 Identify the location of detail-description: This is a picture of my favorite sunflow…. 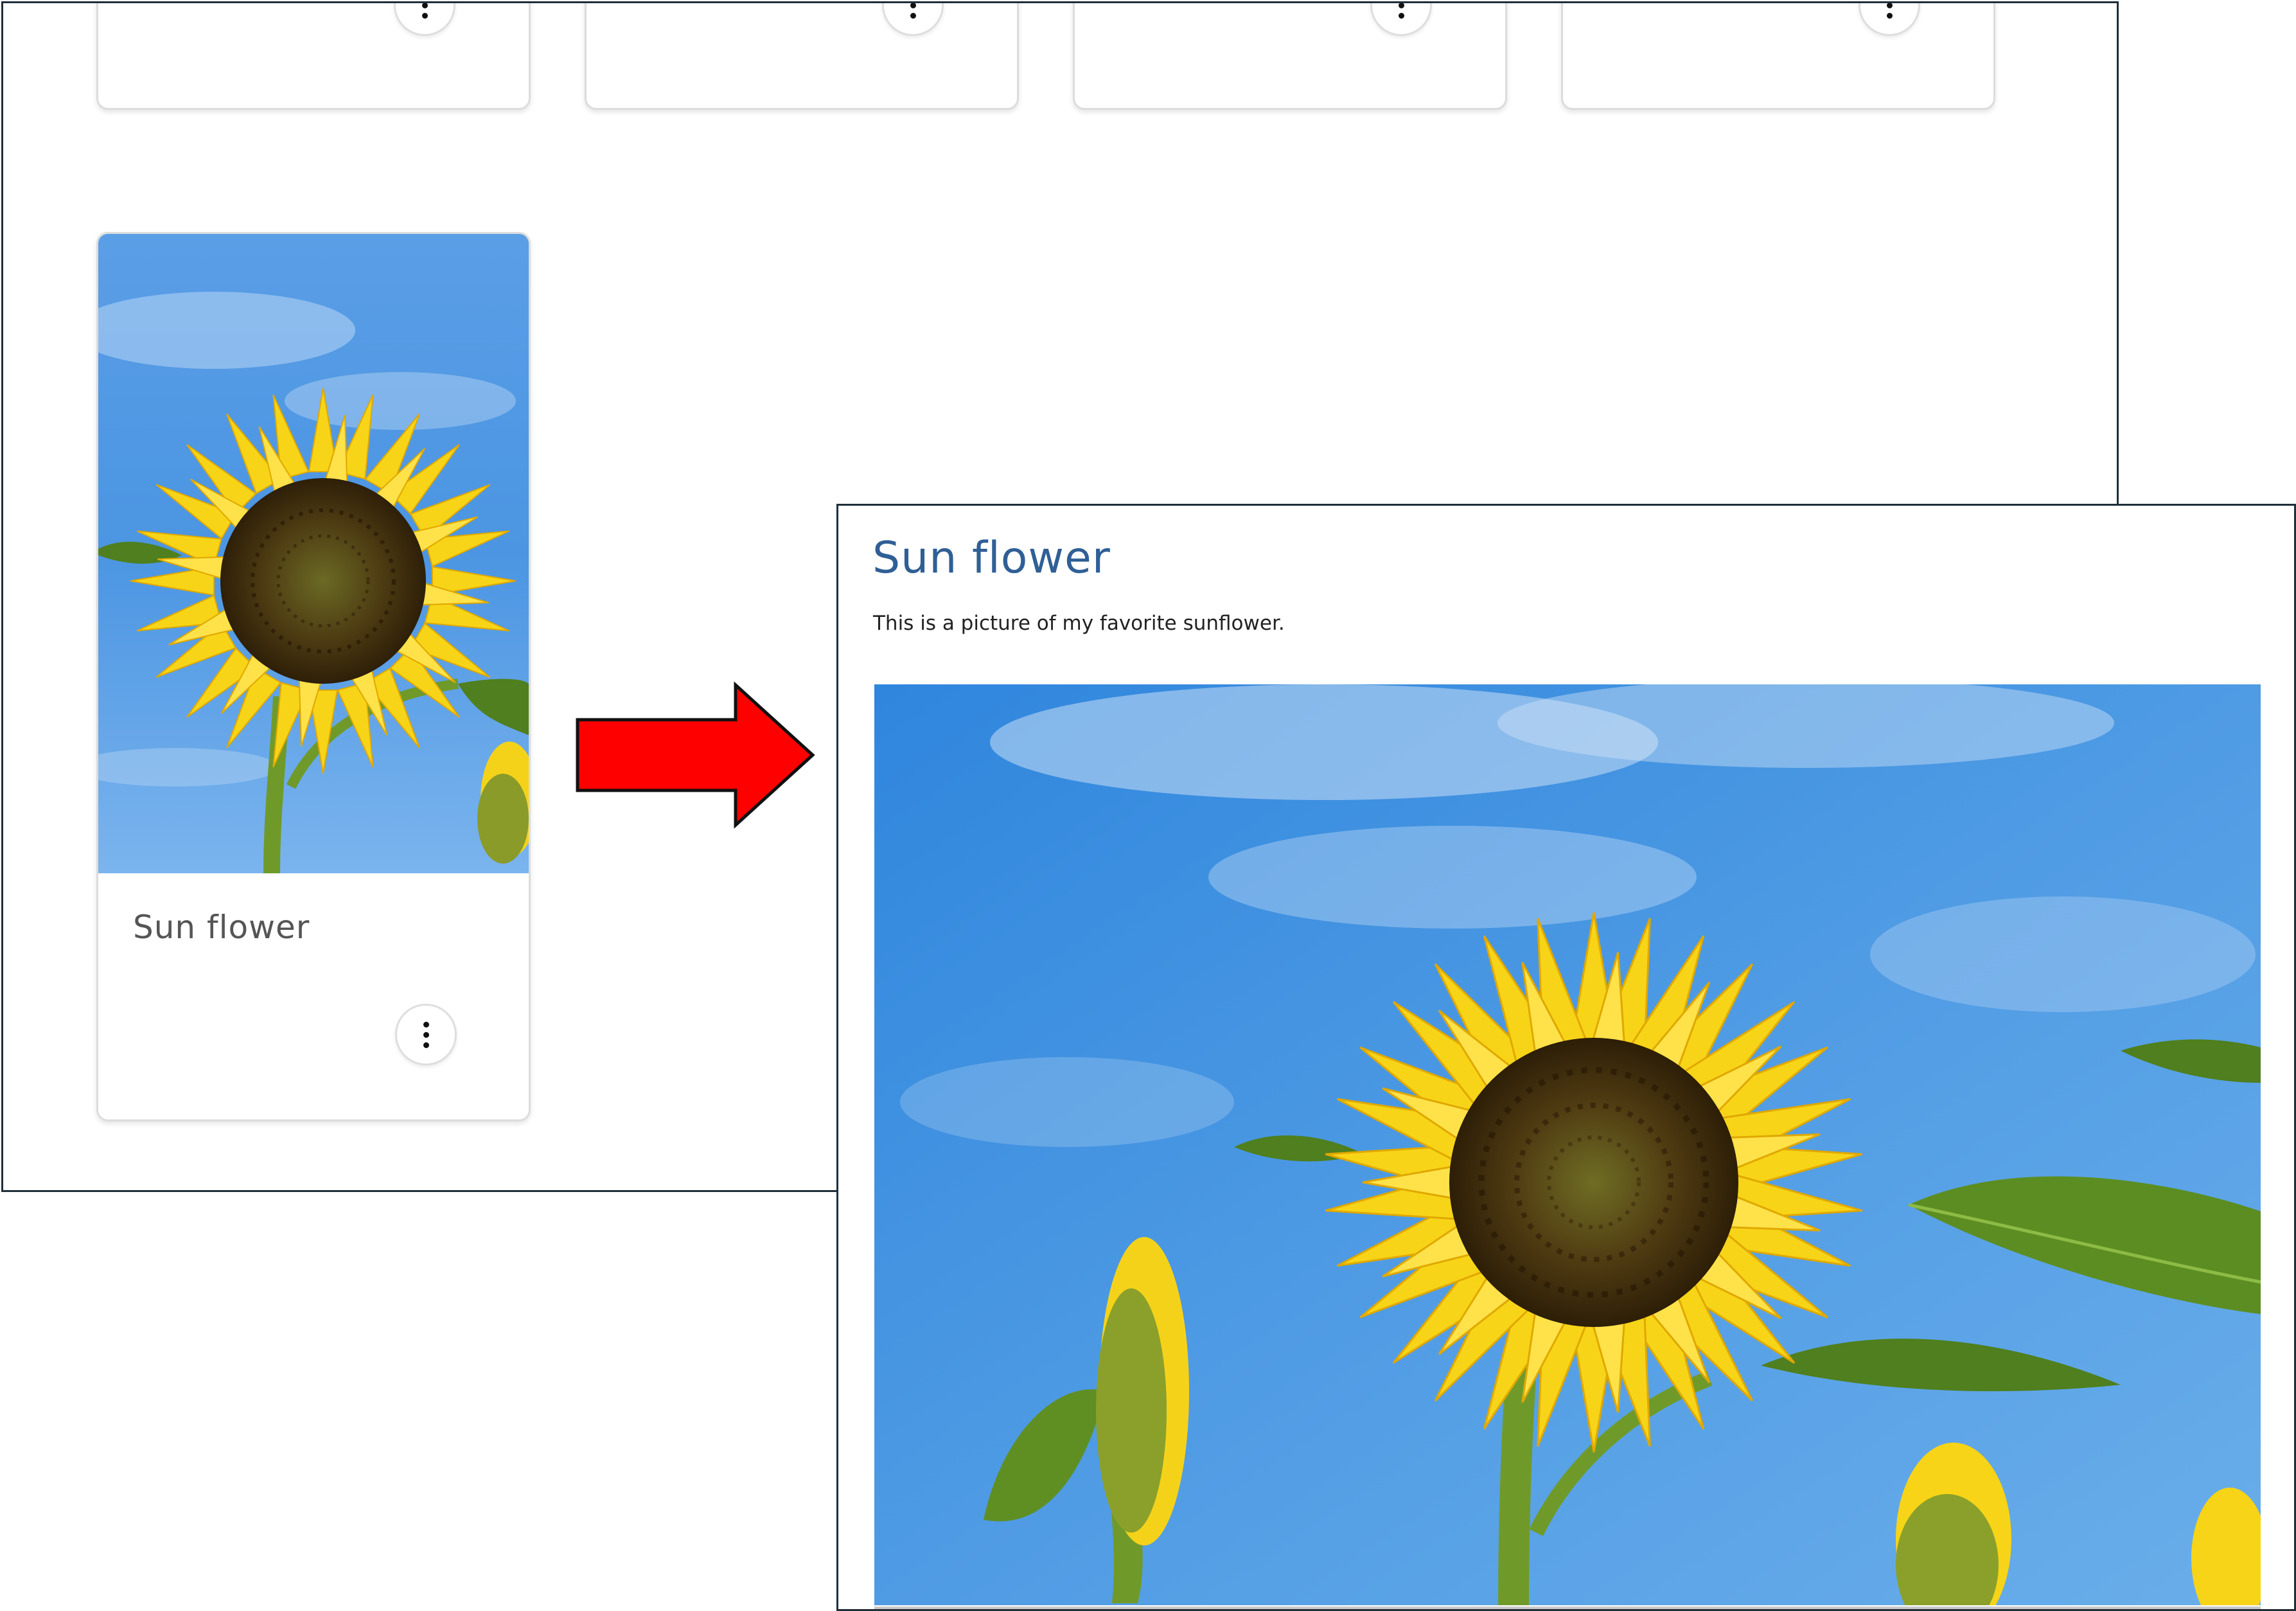
(1079, 623).